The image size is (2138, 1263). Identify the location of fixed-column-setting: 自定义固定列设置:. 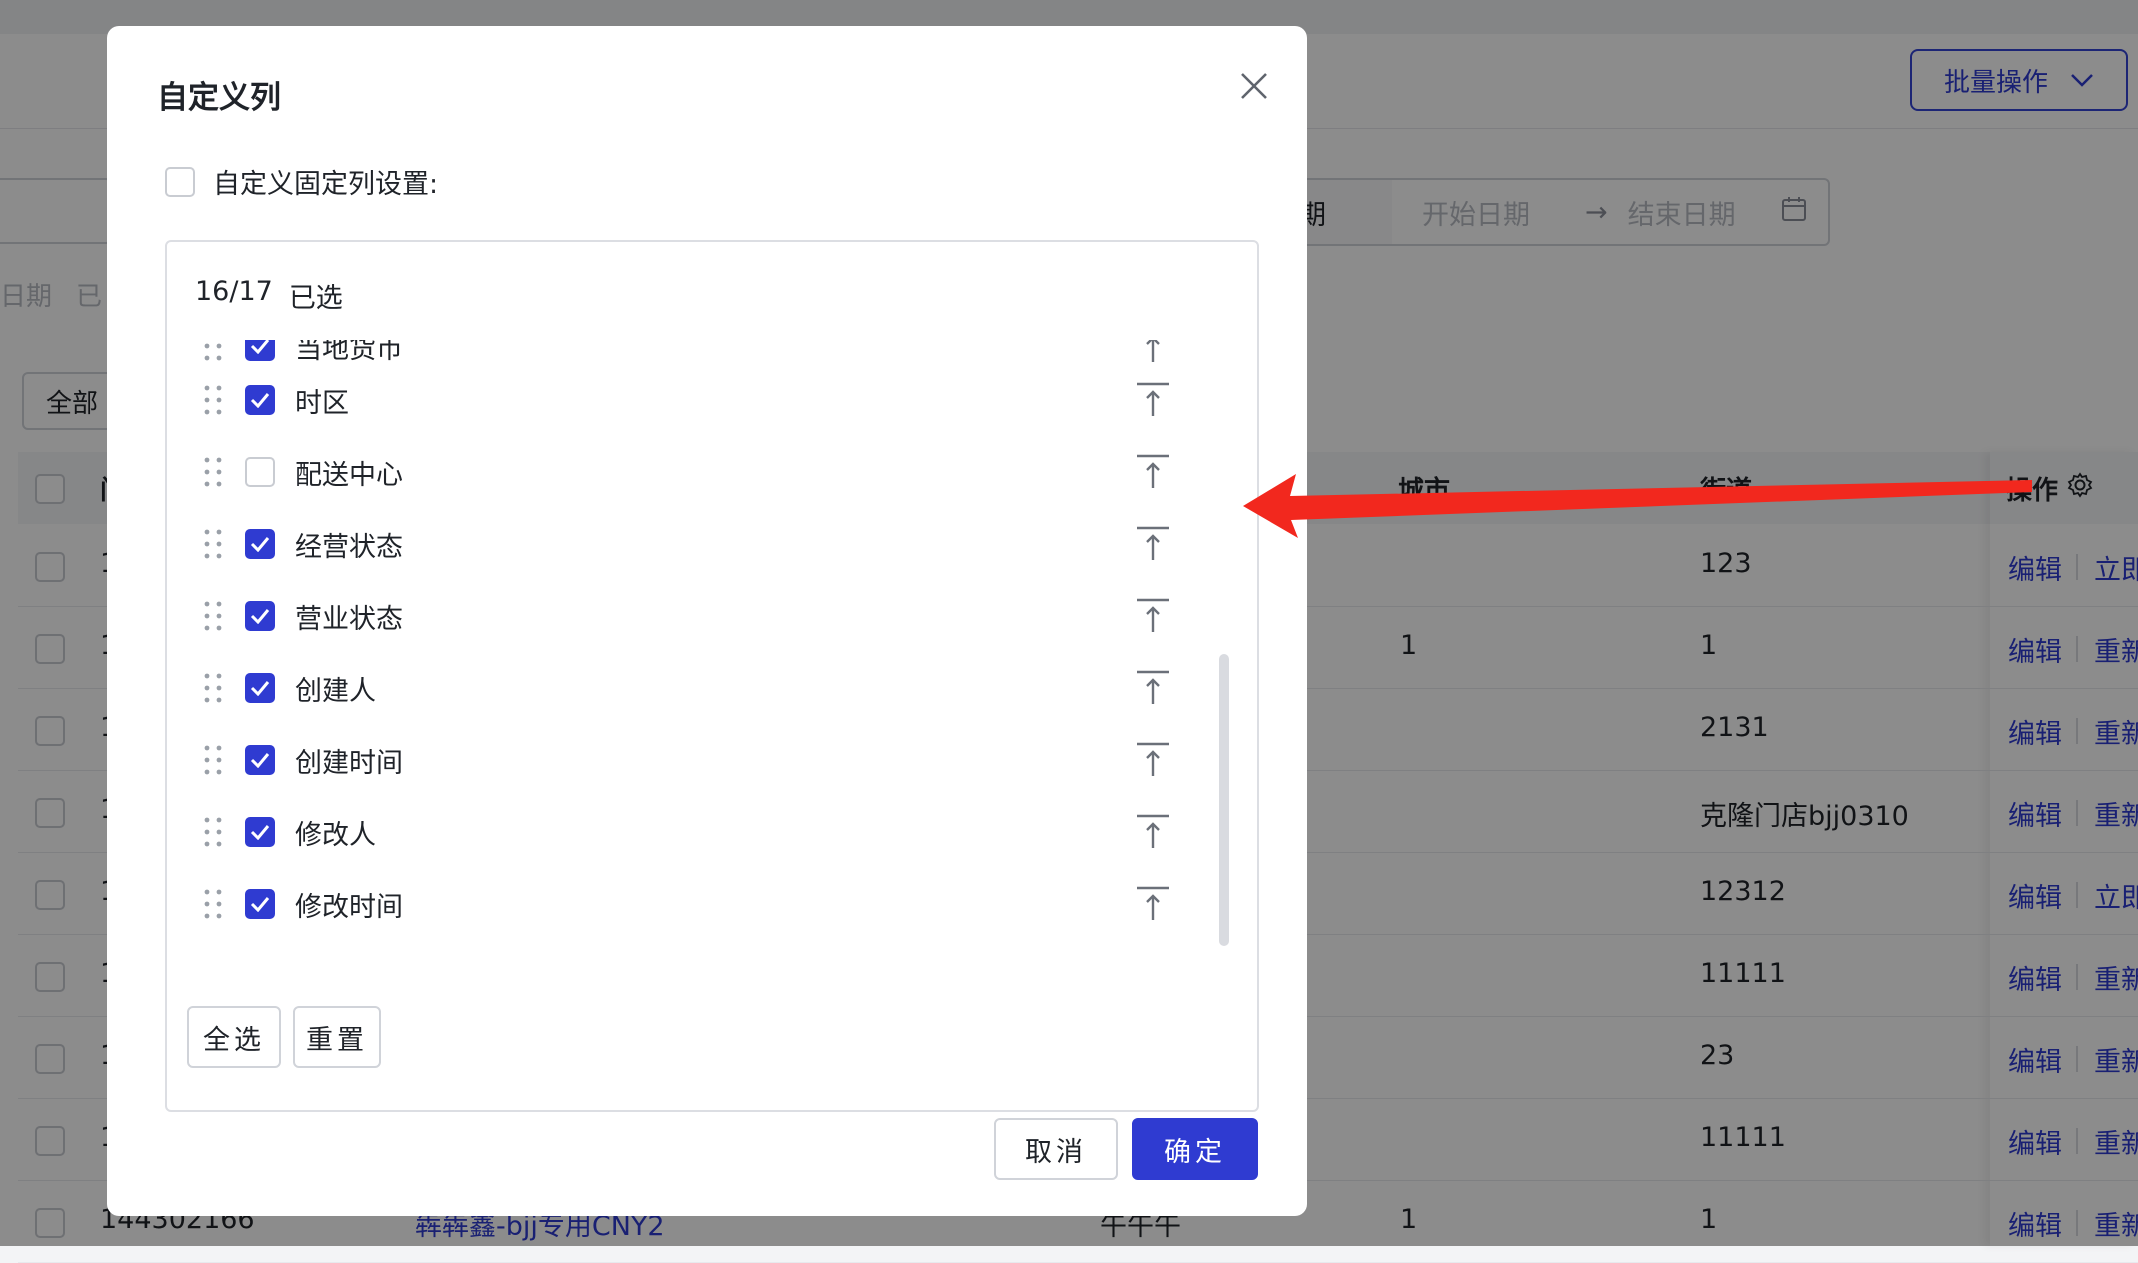
(301, 181).